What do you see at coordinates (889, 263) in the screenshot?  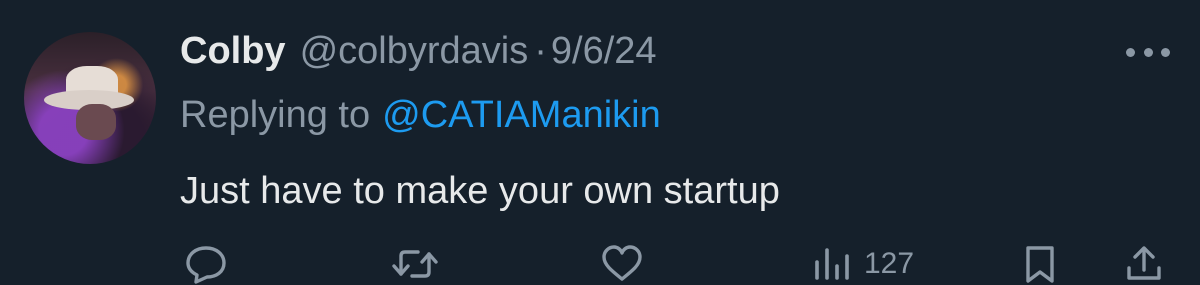 I see `views-count: 127` at bounding box center [889, 263].